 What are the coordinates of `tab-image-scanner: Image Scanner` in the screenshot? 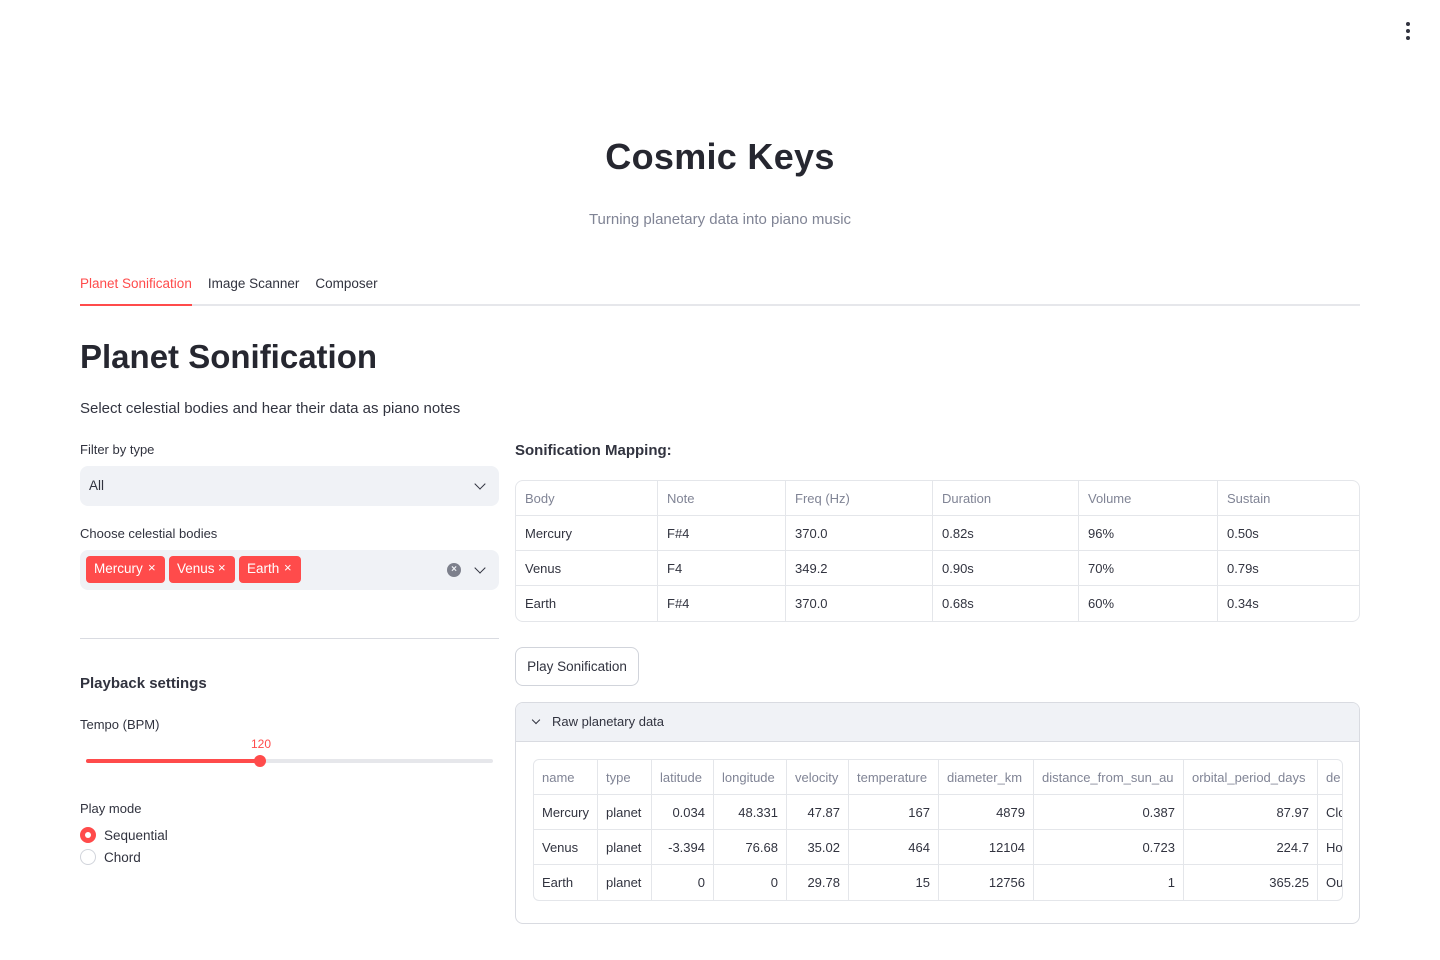 It's located at (254, 287).